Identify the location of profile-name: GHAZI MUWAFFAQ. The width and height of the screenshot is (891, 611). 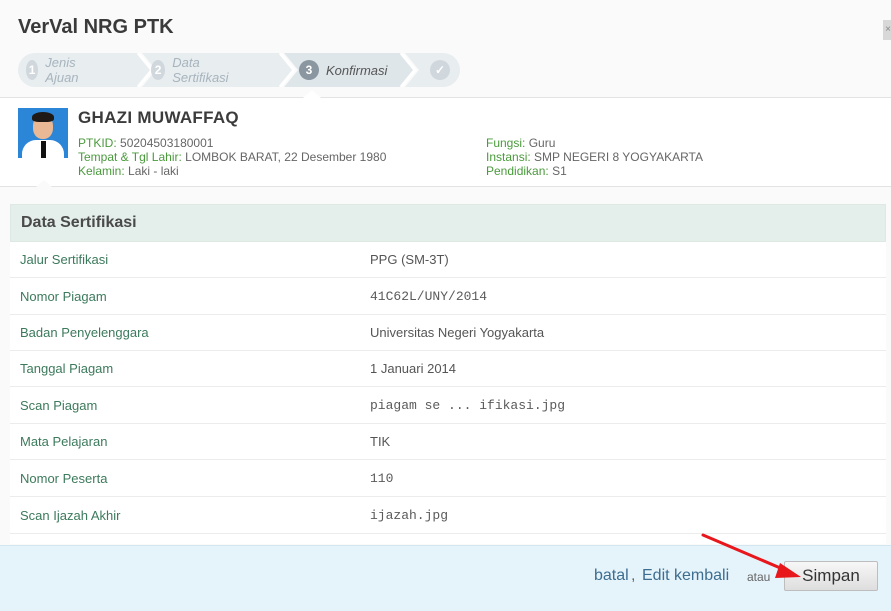
(158, 117).